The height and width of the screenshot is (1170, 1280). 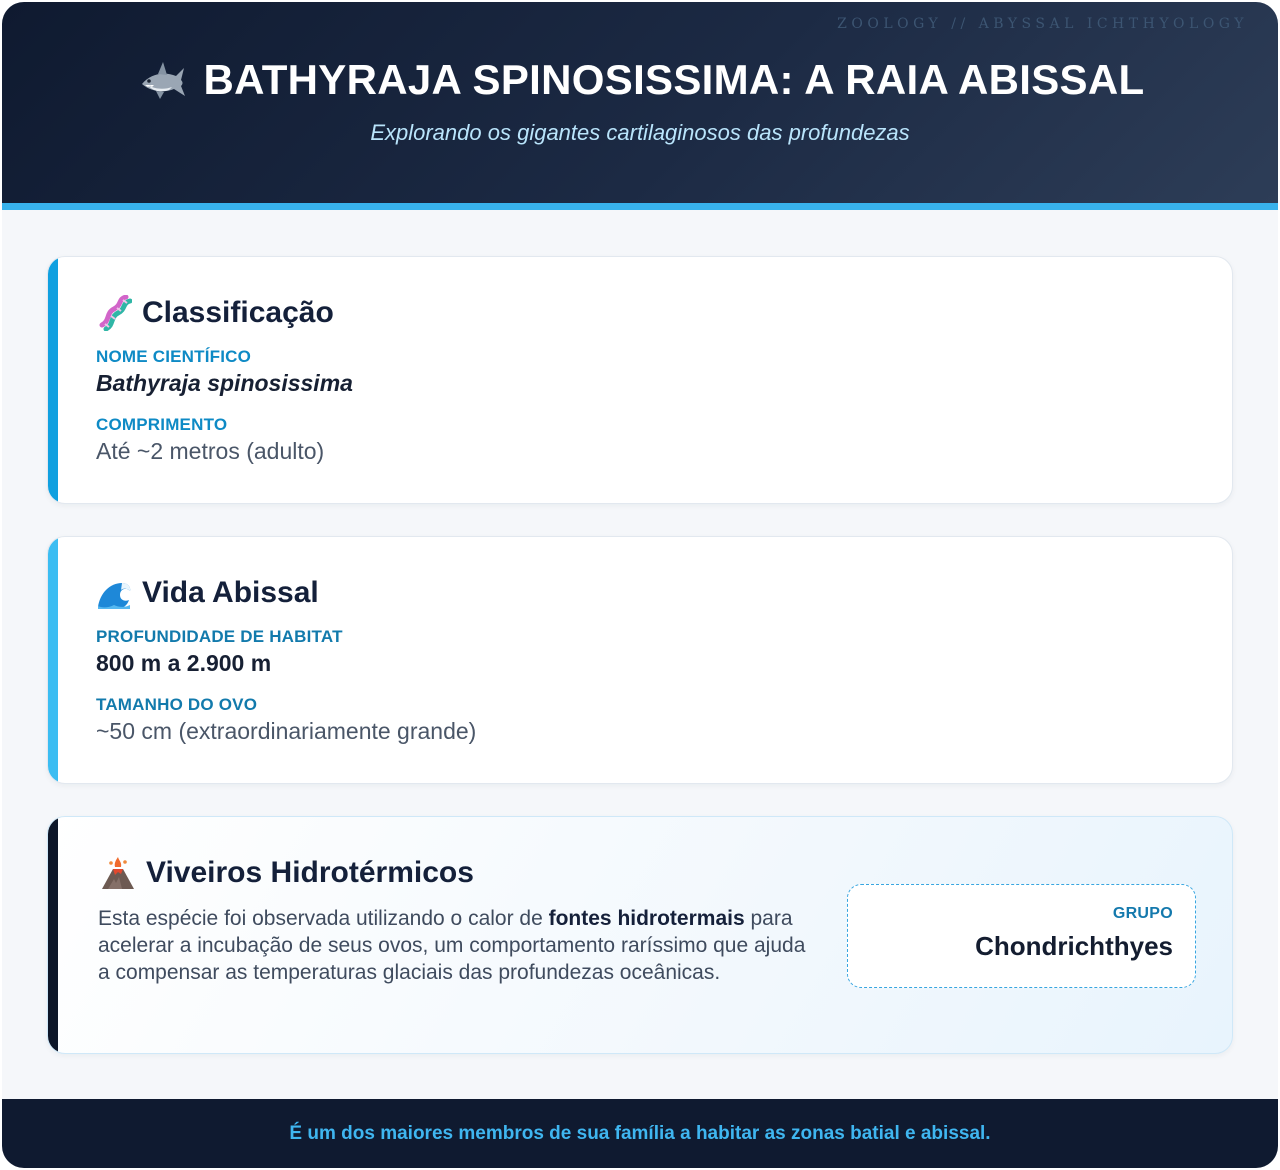 What do you see at coordinates (163, 80) in the screenshot?
I see `shark-icon` at bounding box center [163, 80].